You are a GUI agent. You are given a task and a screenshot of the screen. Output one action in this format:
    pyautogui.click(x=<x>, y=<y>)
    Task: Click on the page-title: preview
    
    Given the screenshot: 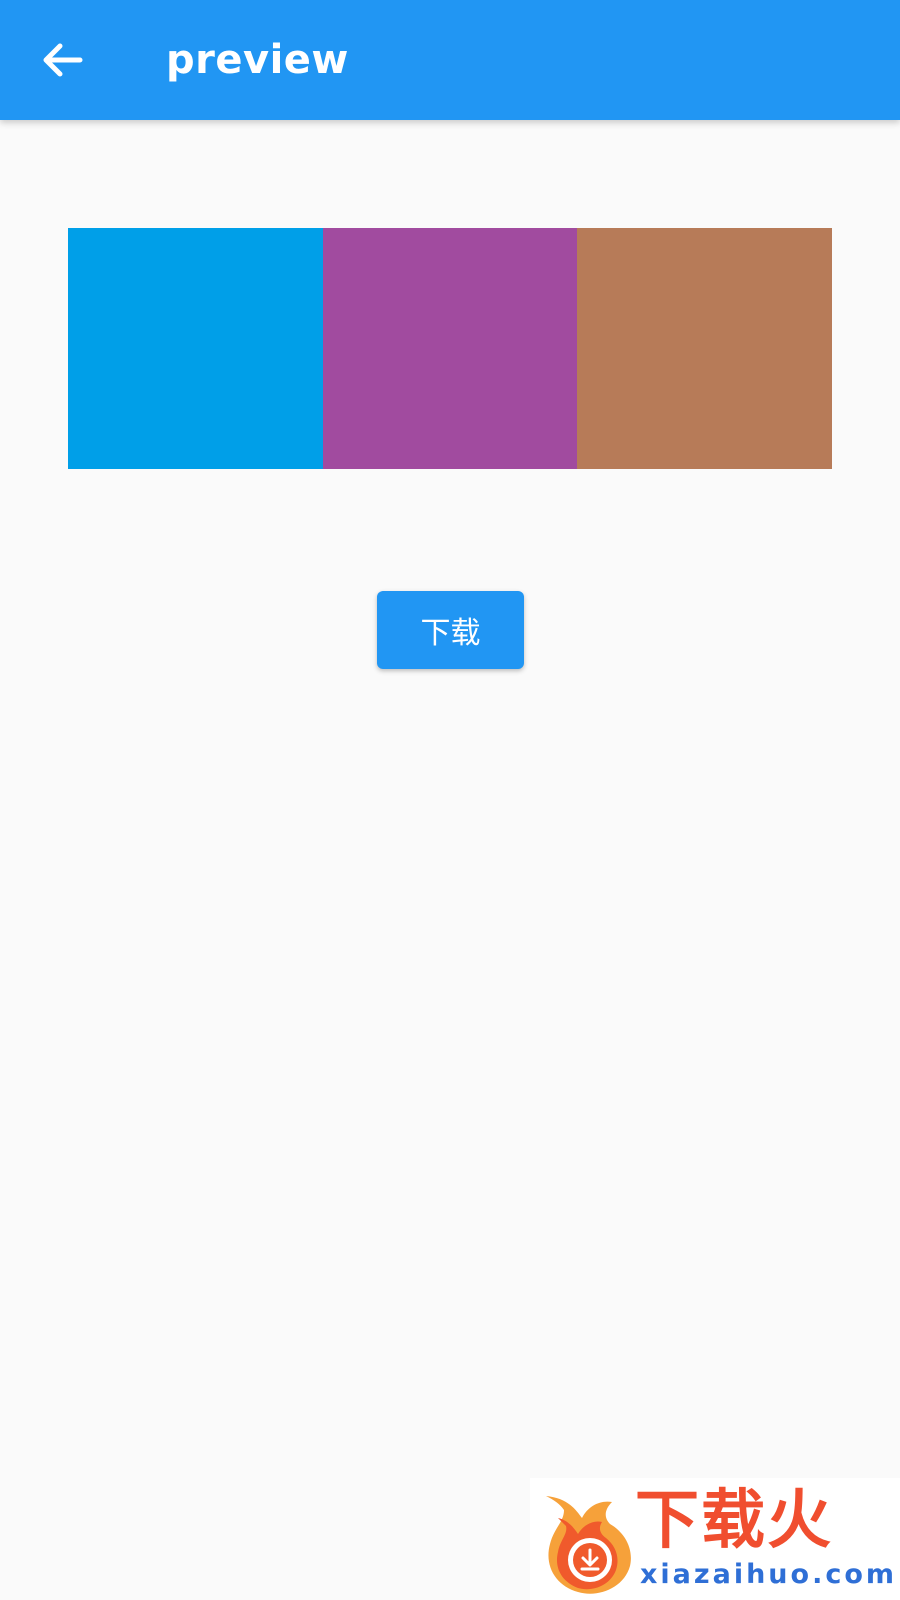 What is the action you would take?
    pyautogui.click(x=257, y=60)
    